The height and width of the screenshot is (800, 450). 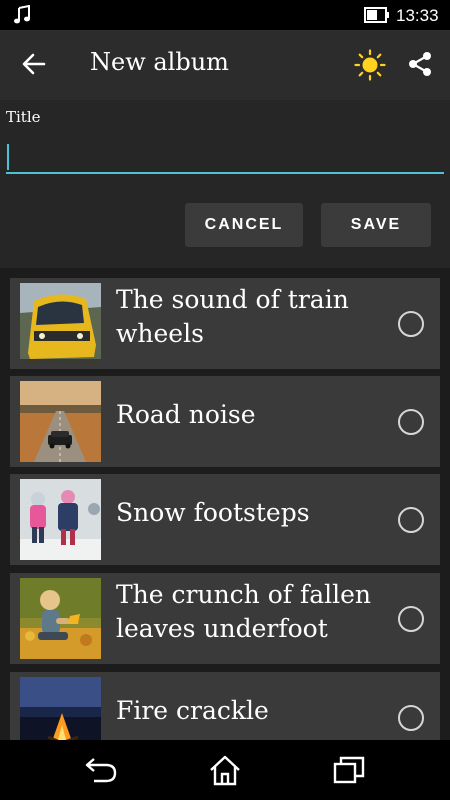 I want to click on road-thumbnail, so click(x=60, y=421).